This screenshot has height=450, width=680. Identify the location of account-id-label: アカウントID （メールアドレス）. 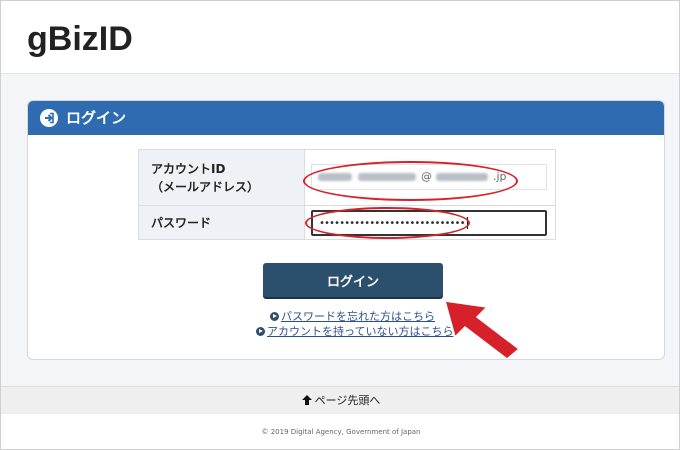
(221, 177).